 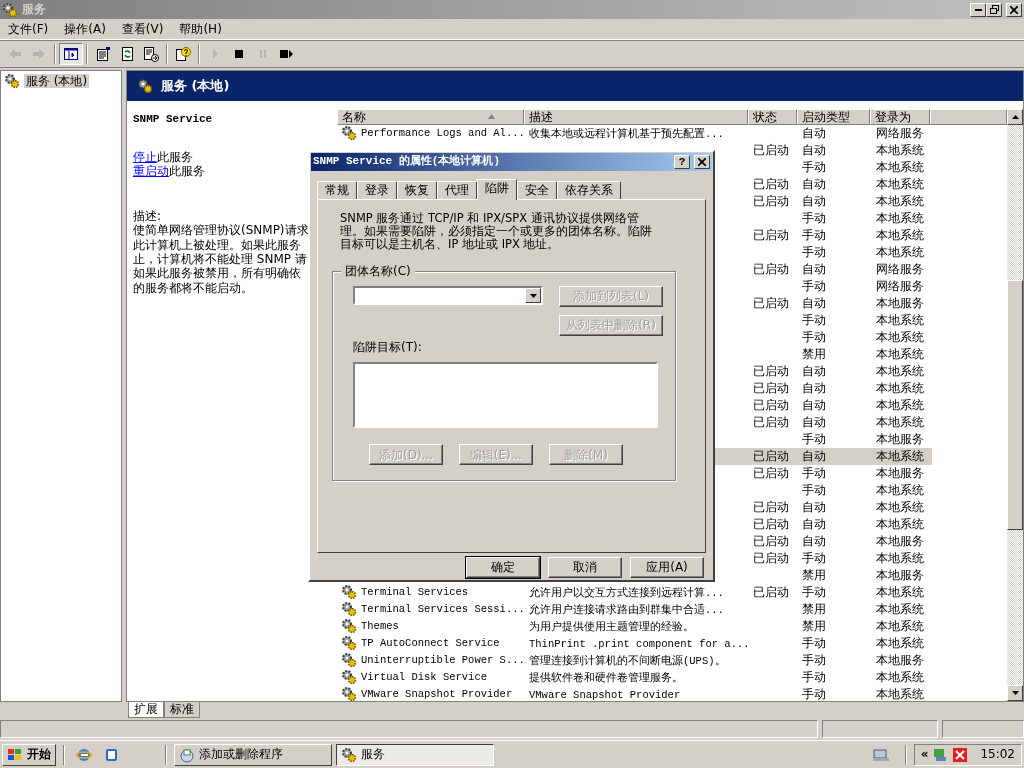 What do you see at coordinates (377, 190) in the screenshot?
I see `tab: 登录` at bounding box center [377, 190].